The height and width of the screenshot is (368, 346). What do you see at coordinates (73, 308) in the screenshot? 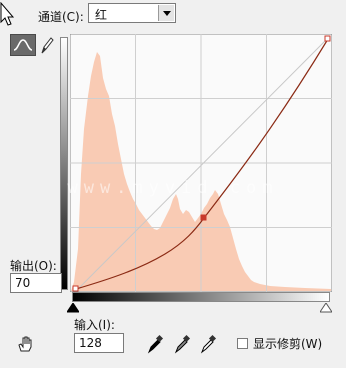
I see `black-point-slider` at bounding box center [73, 308].